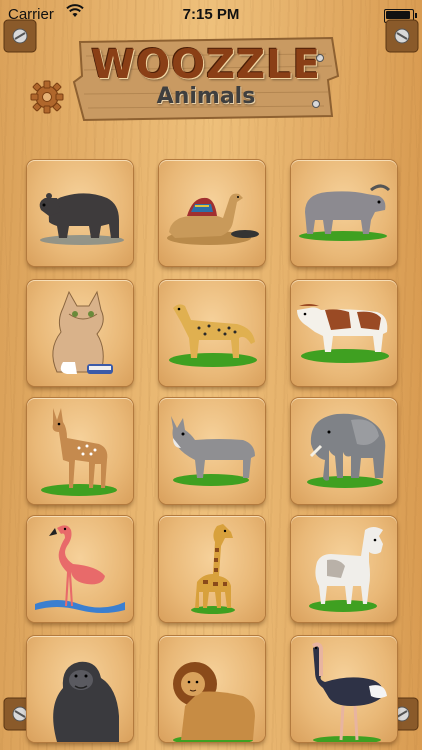 The height and width of the screenshot is (750, 422). I want to click on clock: 7:15 PM, so click(211, 14).